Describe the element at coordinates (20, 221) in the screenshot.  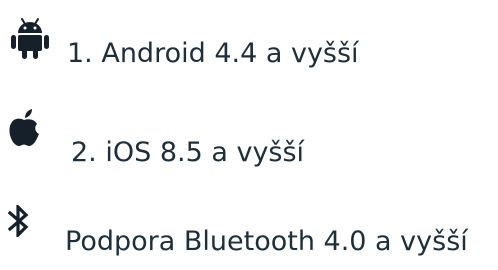
I see `bluetooth-icon` at that location.